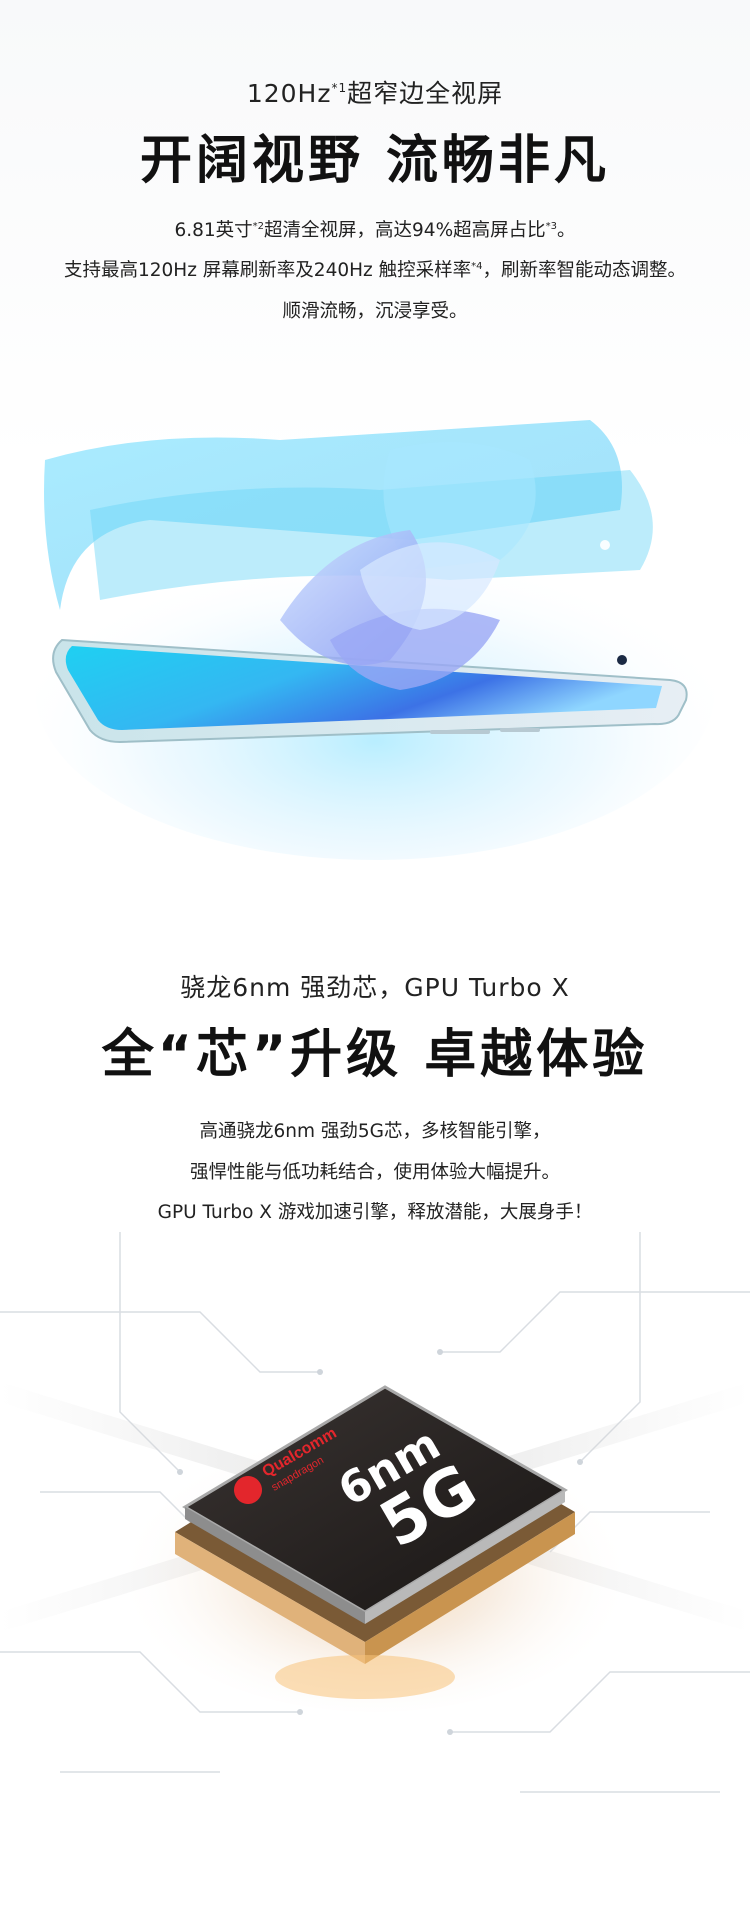 This screenshot has width=750, height=1920. Describe the element at coordinates (375, 1055) in the screenshot. I see `chip-headline: 全“芯”升级 卓越体验` at that location.